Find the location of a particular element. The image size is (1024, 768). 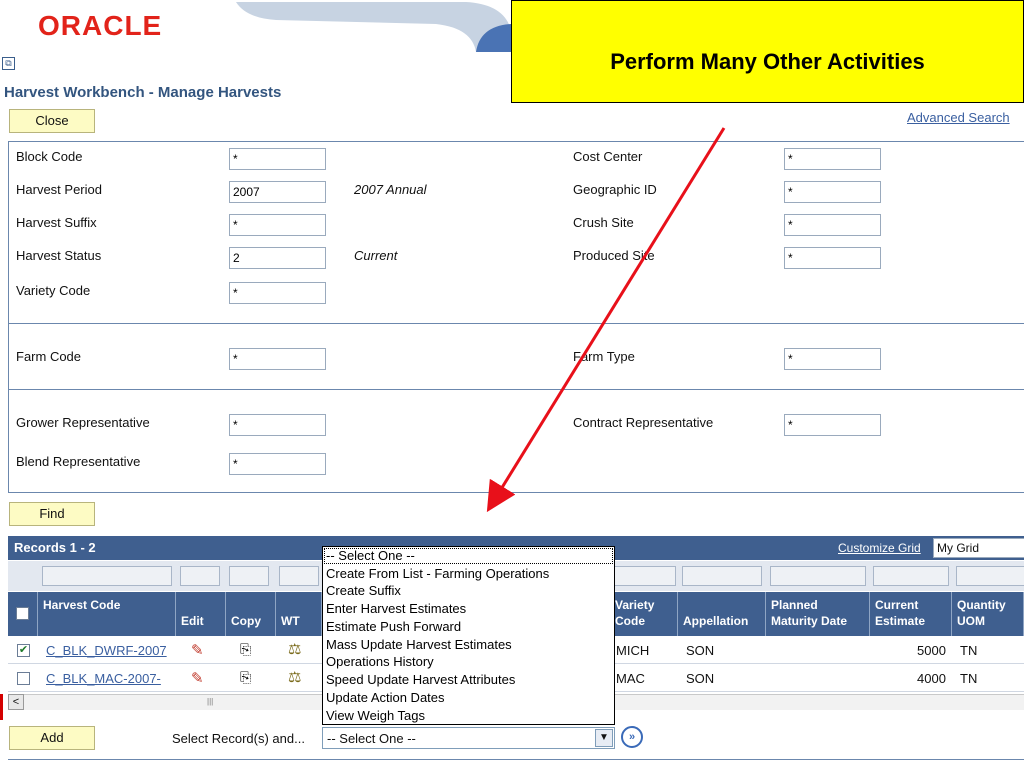

bottom-divider is located at coordinates (516, 759).